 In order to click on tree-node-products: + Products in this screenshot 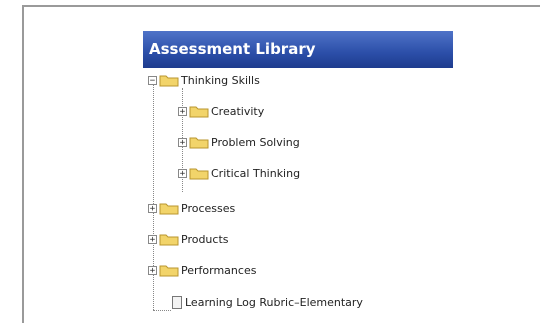, I will do `click(188, 239)`.